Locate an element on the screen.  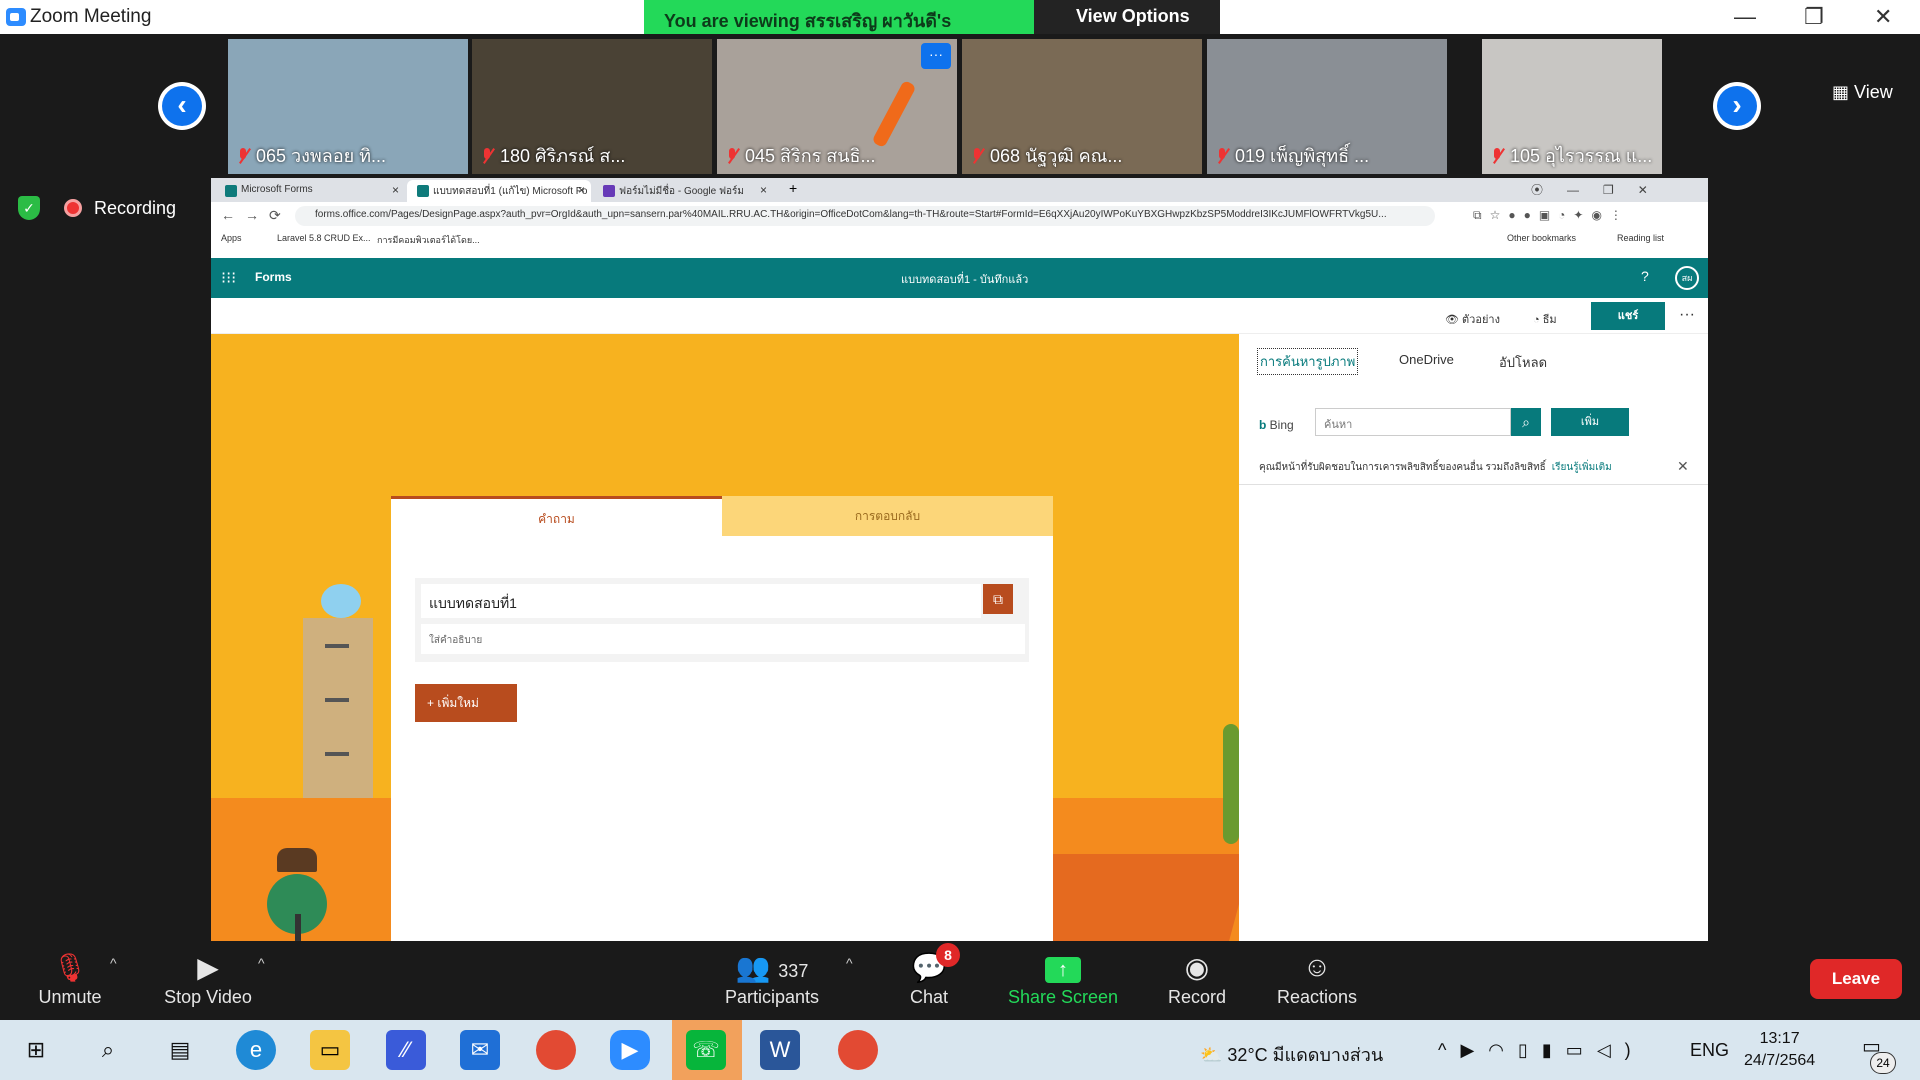
next-page-button: › is located at coordinates (1737, 106).